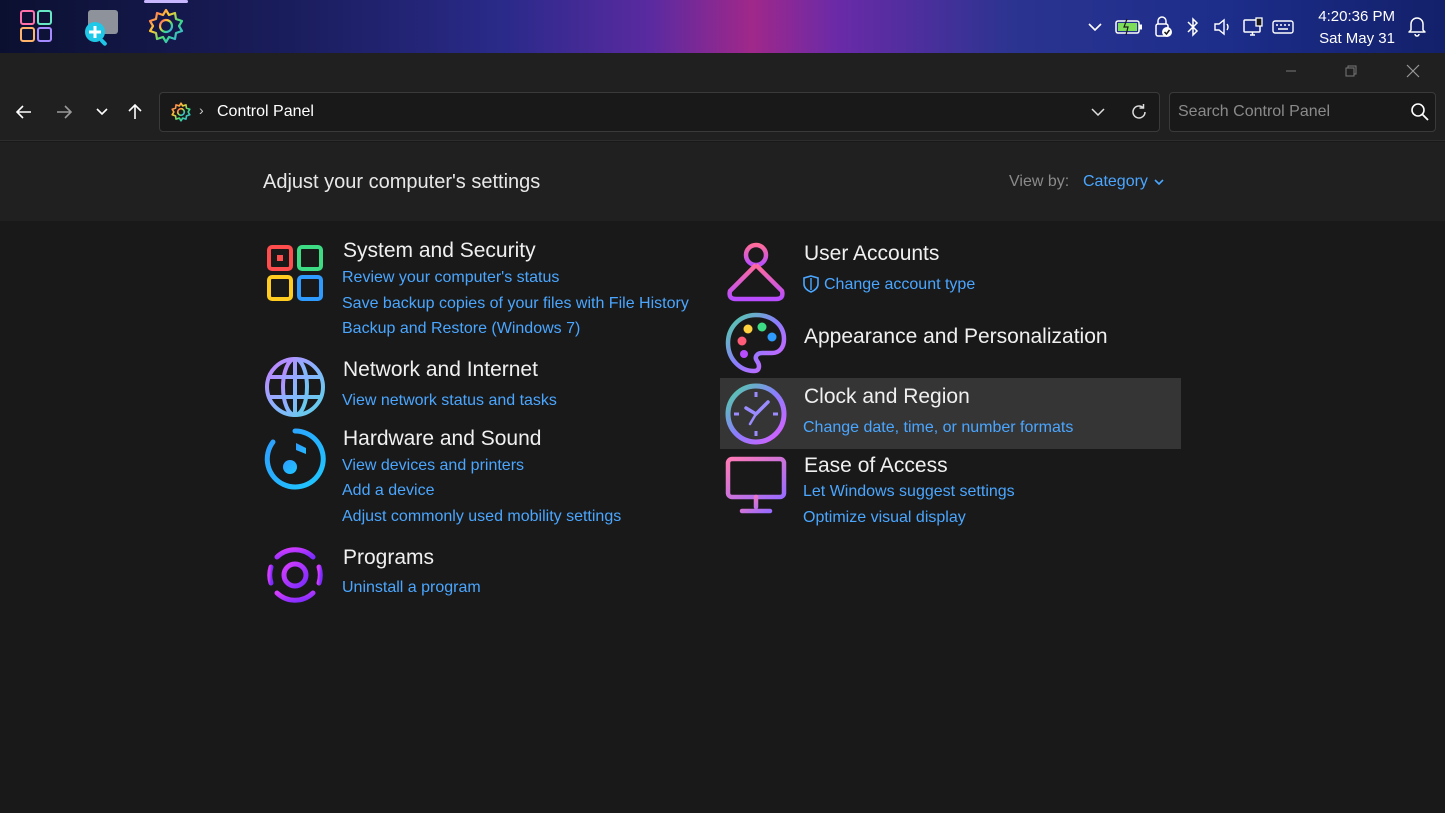  What do you see at coordinates (756, 414) in the screenshot?
I see `clock-icon` at bounding box center [756, 414].